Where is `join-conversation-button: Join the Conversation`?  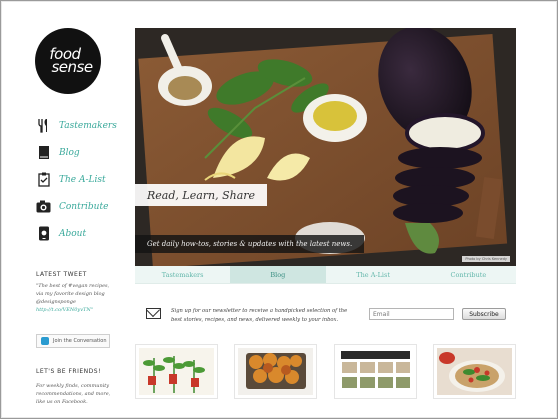 join-conversation-button: Join the Conversation is located at coordinates (73, 341).